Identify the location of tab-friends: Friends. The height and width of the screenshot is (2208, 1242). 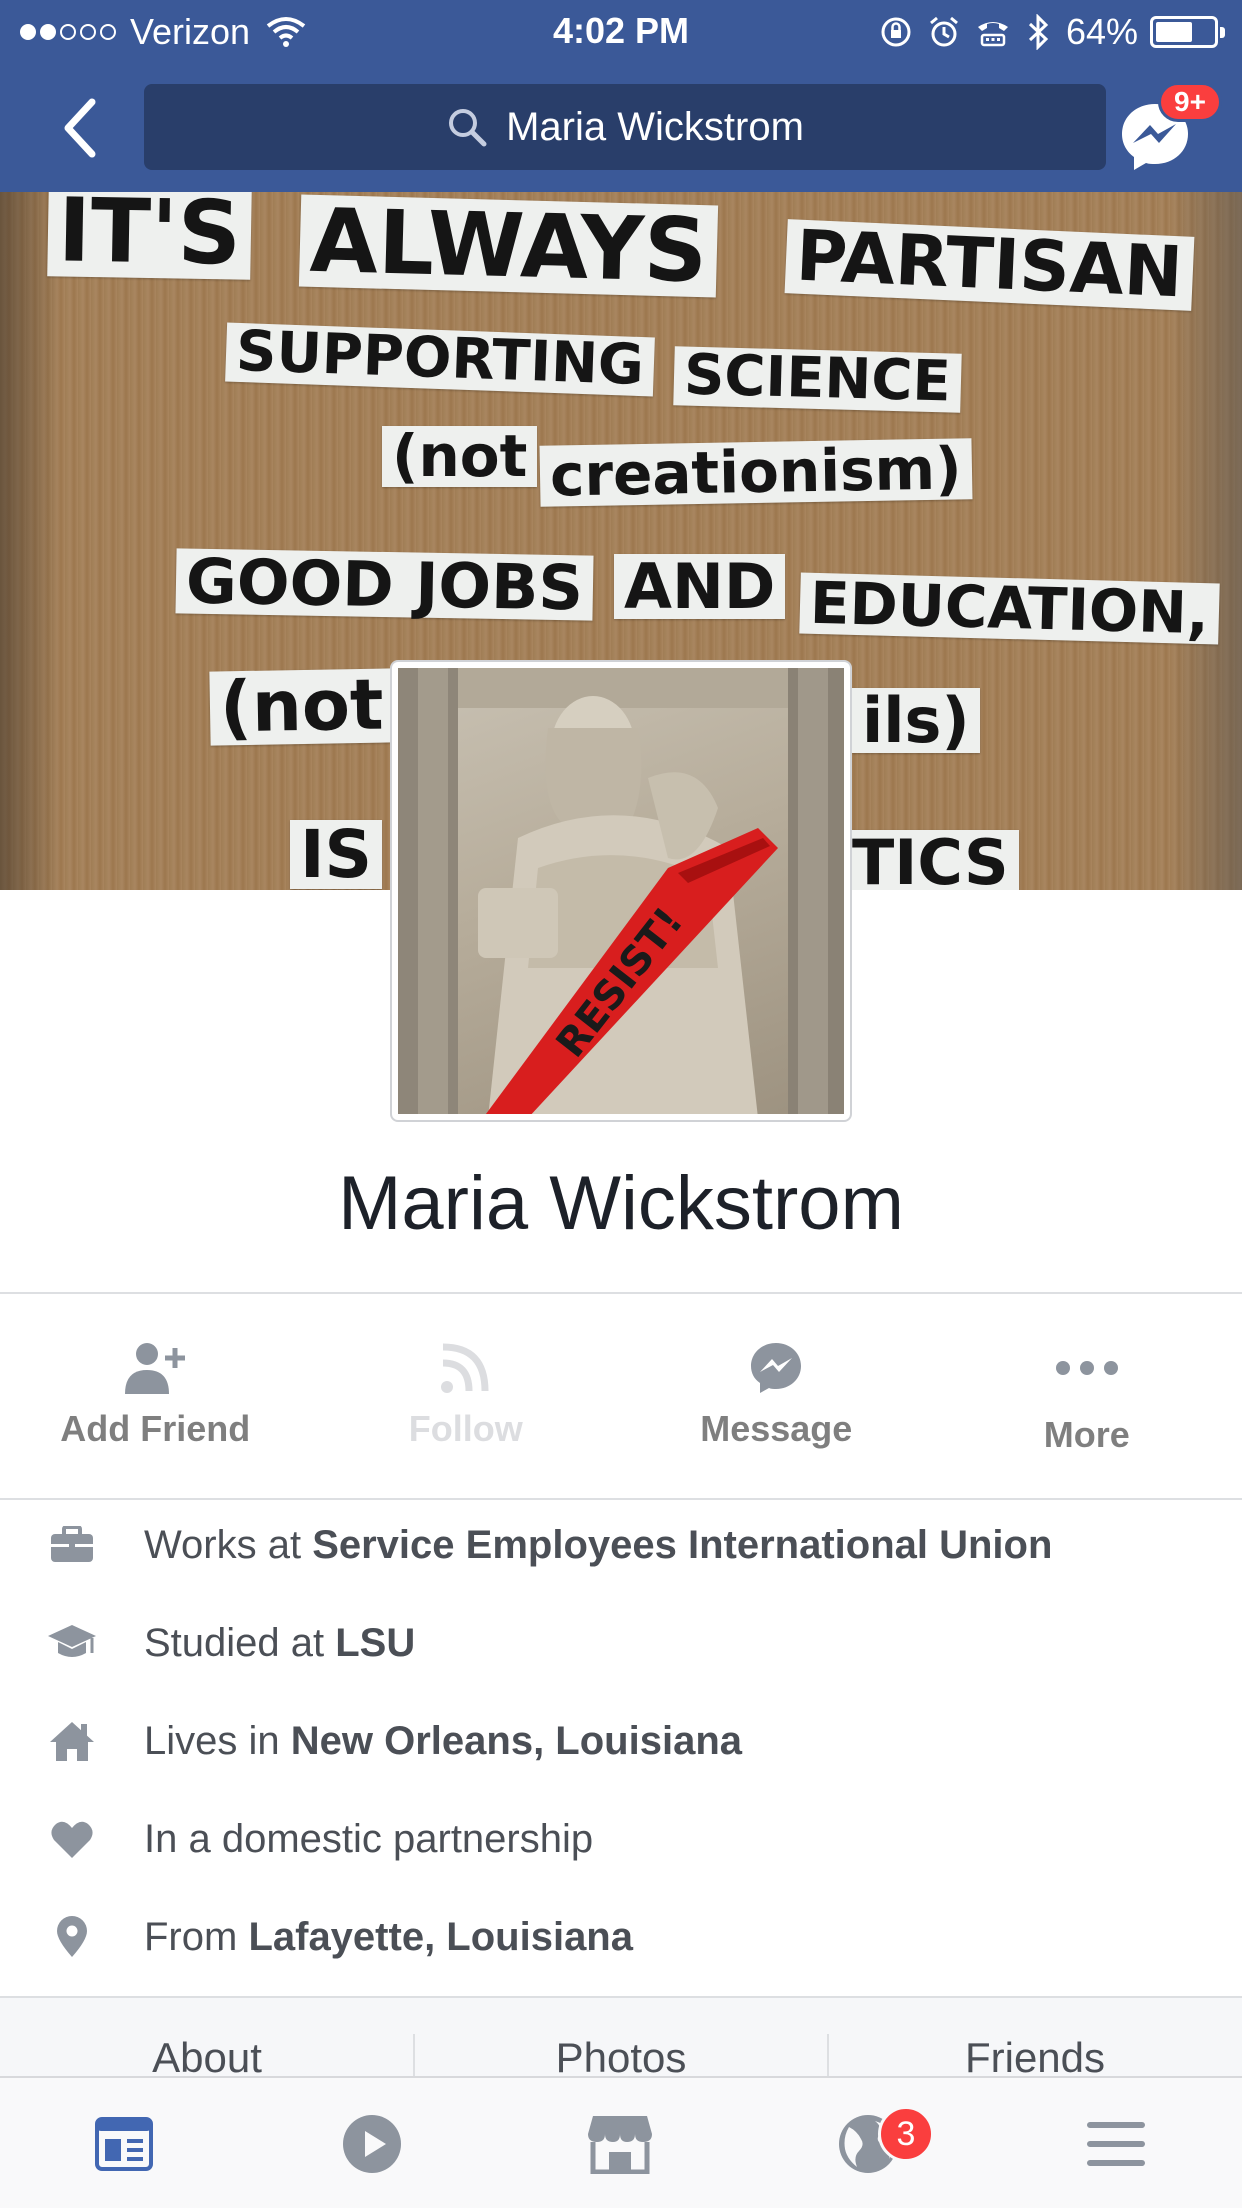
(1035, 2055).